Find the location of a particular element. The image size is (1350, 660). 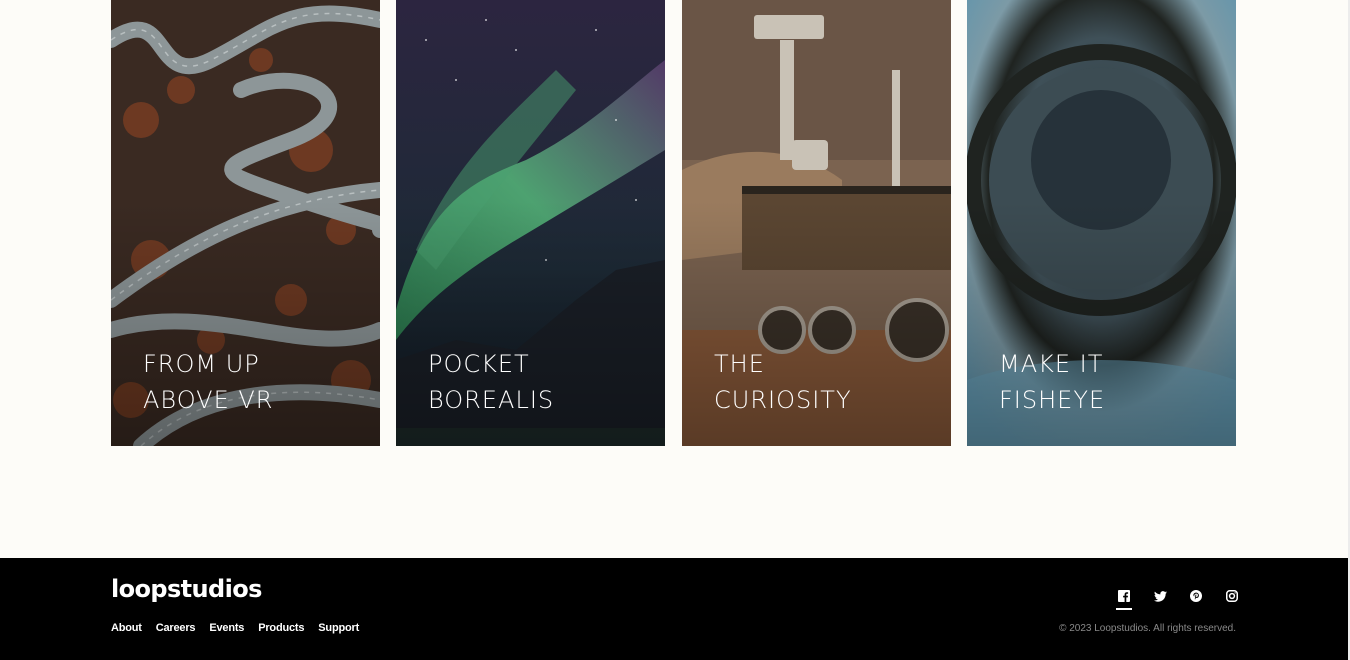

instagram-link is located at coordinates (1232, 596).